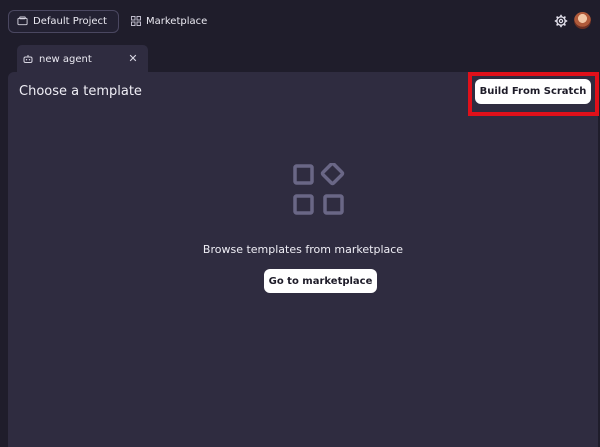  What do you see at coordinates (561, 21) in the screenshot?
I see `gear-icon` at bounding box center [561, 21].